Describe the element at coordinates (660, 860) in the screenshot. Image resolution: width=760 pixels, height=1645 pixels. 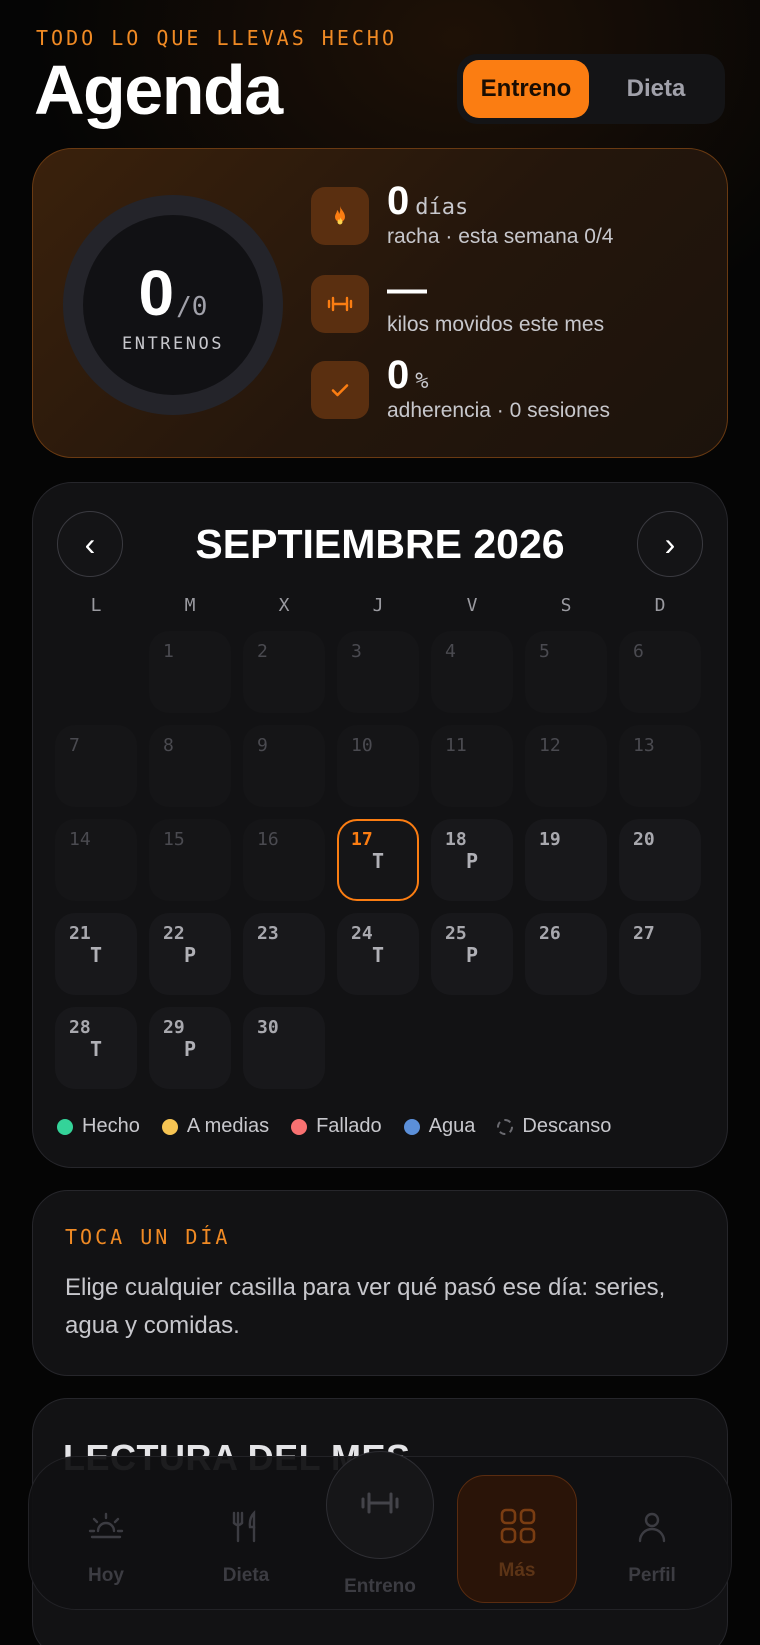
I see `calendar-day: 20` at that location.